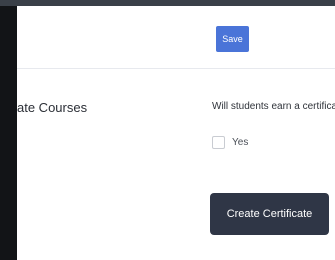 The width and height of the screenshot is (335, 260). I want to click on yes-option-label: Yes, so click(240, 142).